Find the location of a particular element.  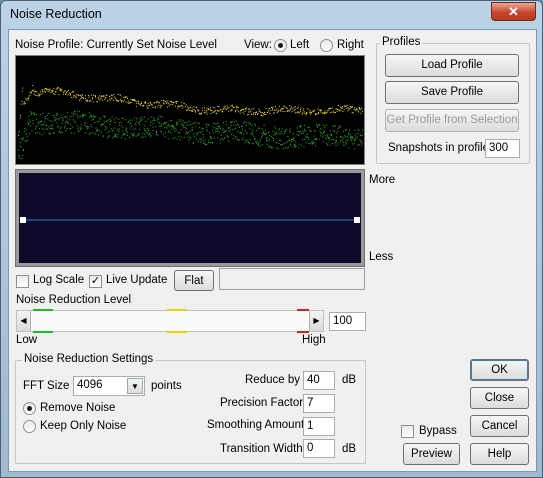

title-bar: Noise Reduction ✕ is located at coordinates (271, 15).